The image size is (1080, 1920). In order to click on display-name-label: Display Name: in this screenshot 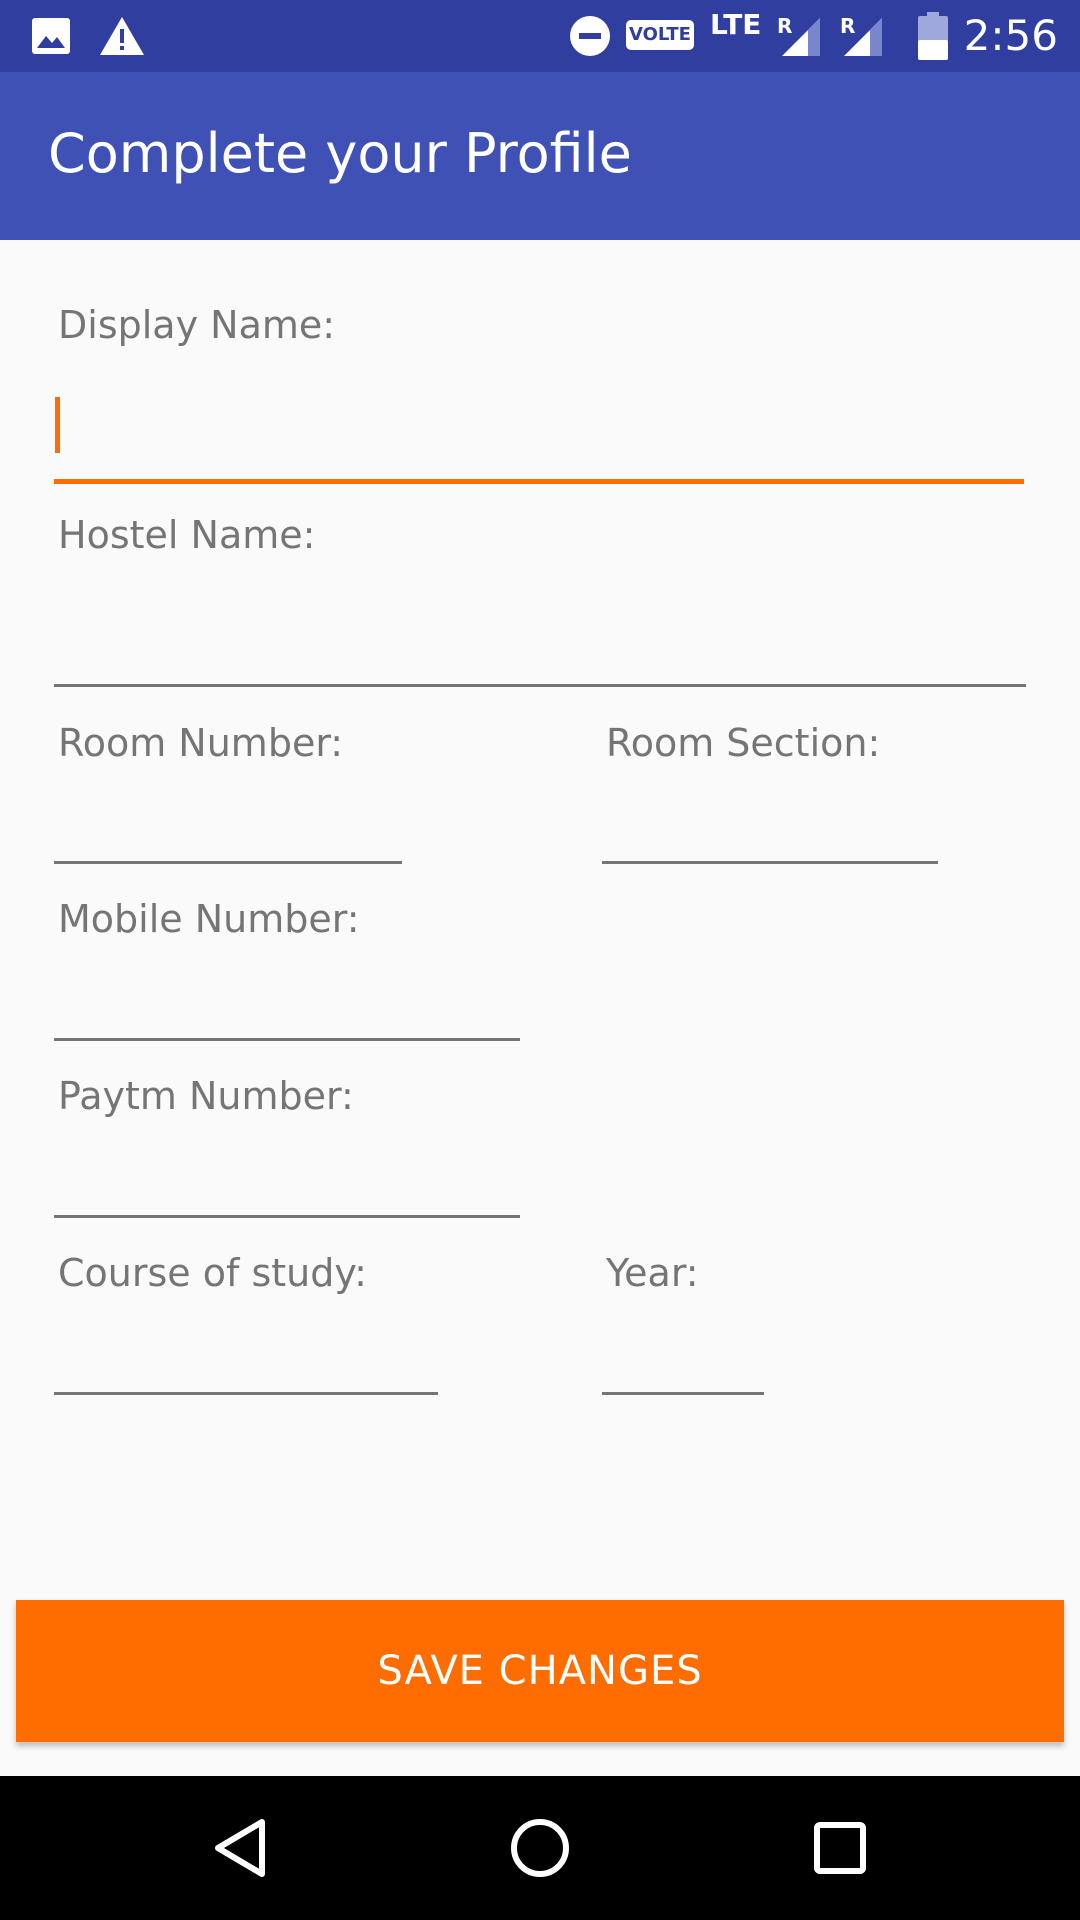, I will do `click(197, 325)`.